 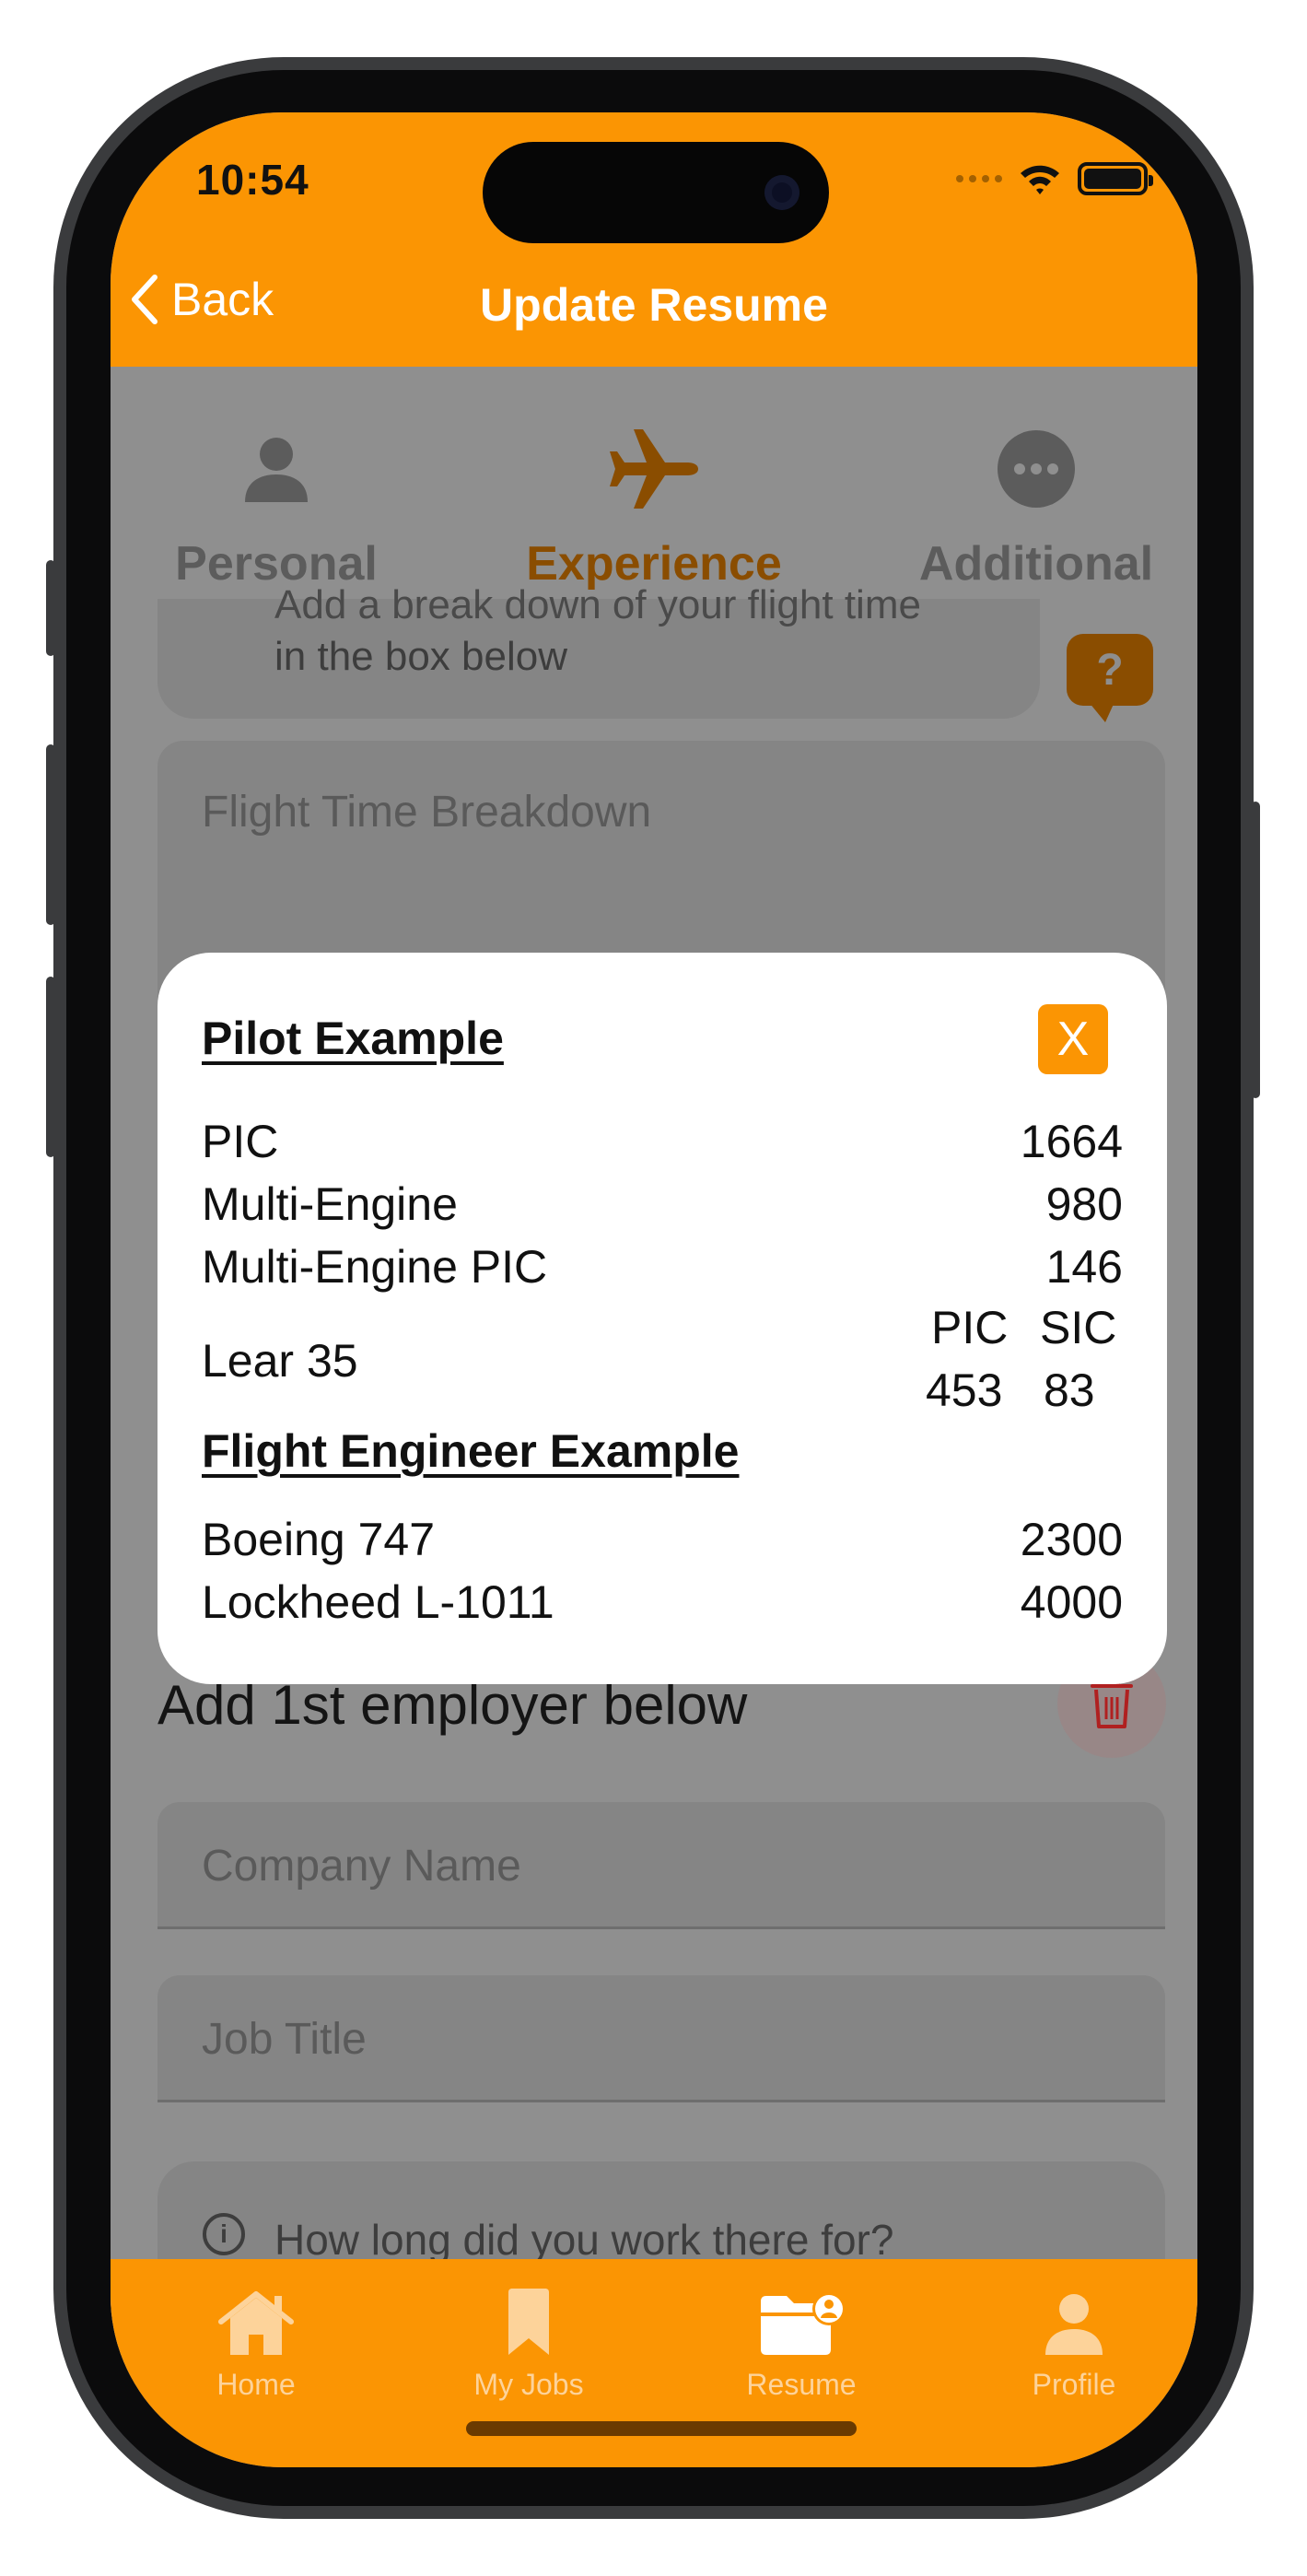 What do you see at coordinates (1033, 469) in the screenshot?
I see `ellipsis-circle-icon` at bounding box center [1033, 469].